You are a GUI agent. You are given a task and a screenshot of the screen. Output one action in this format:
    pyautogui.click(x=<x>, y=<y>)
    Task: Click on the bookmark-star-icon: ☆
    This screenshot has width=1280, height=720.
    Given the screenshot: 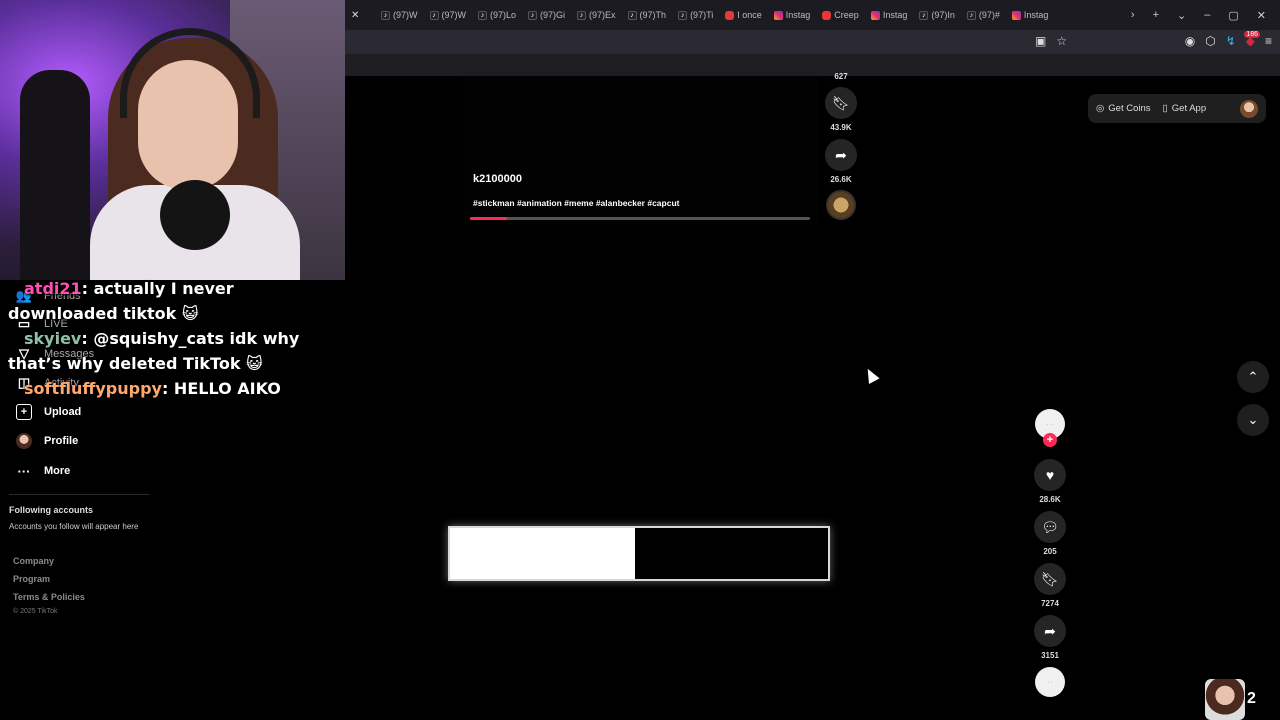 What is the action you would take?
    pyautogui.click(x=1061, y=41)
    